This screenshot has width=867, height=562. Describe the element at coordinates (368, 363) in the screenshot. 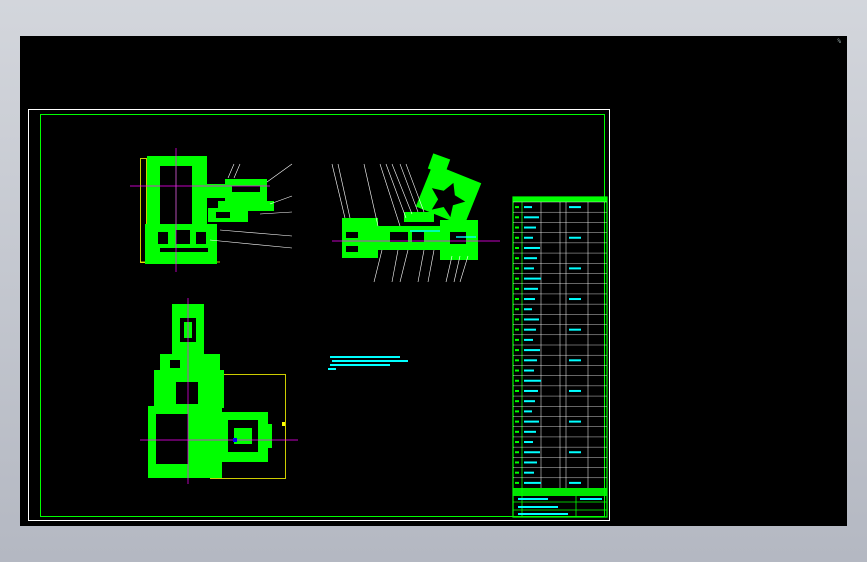

I see `technical-notes` at that location.